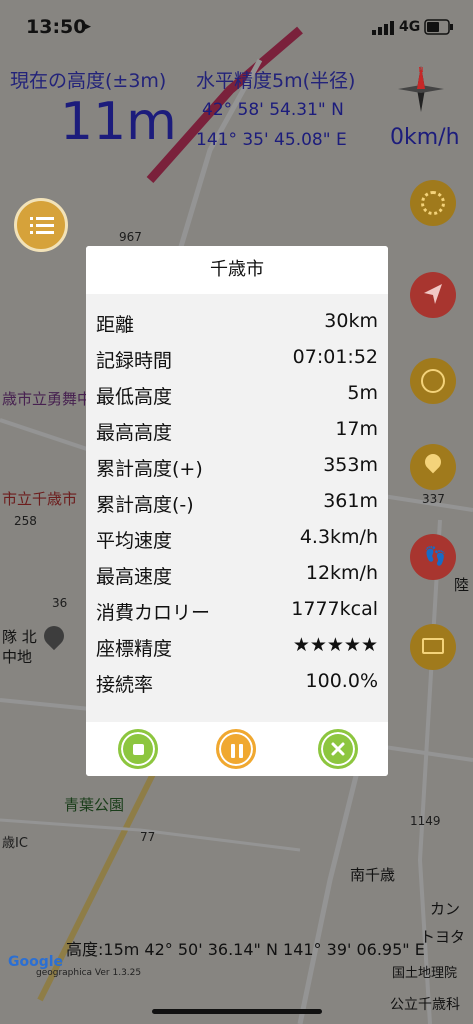 This screenshot has width=473, height=1024. What do you see at coordinates (356, 429) in the screenshot?
I see `stat-value: 17m` at bounding box center [356, 429].